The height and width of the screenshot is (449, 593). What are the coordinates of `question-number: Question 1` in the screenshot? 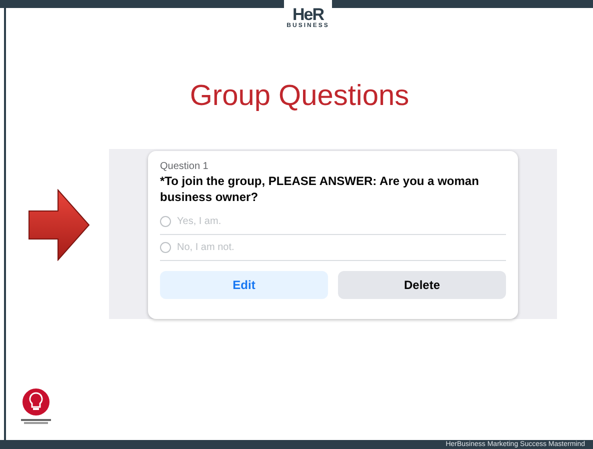 It's located at (185, 166).